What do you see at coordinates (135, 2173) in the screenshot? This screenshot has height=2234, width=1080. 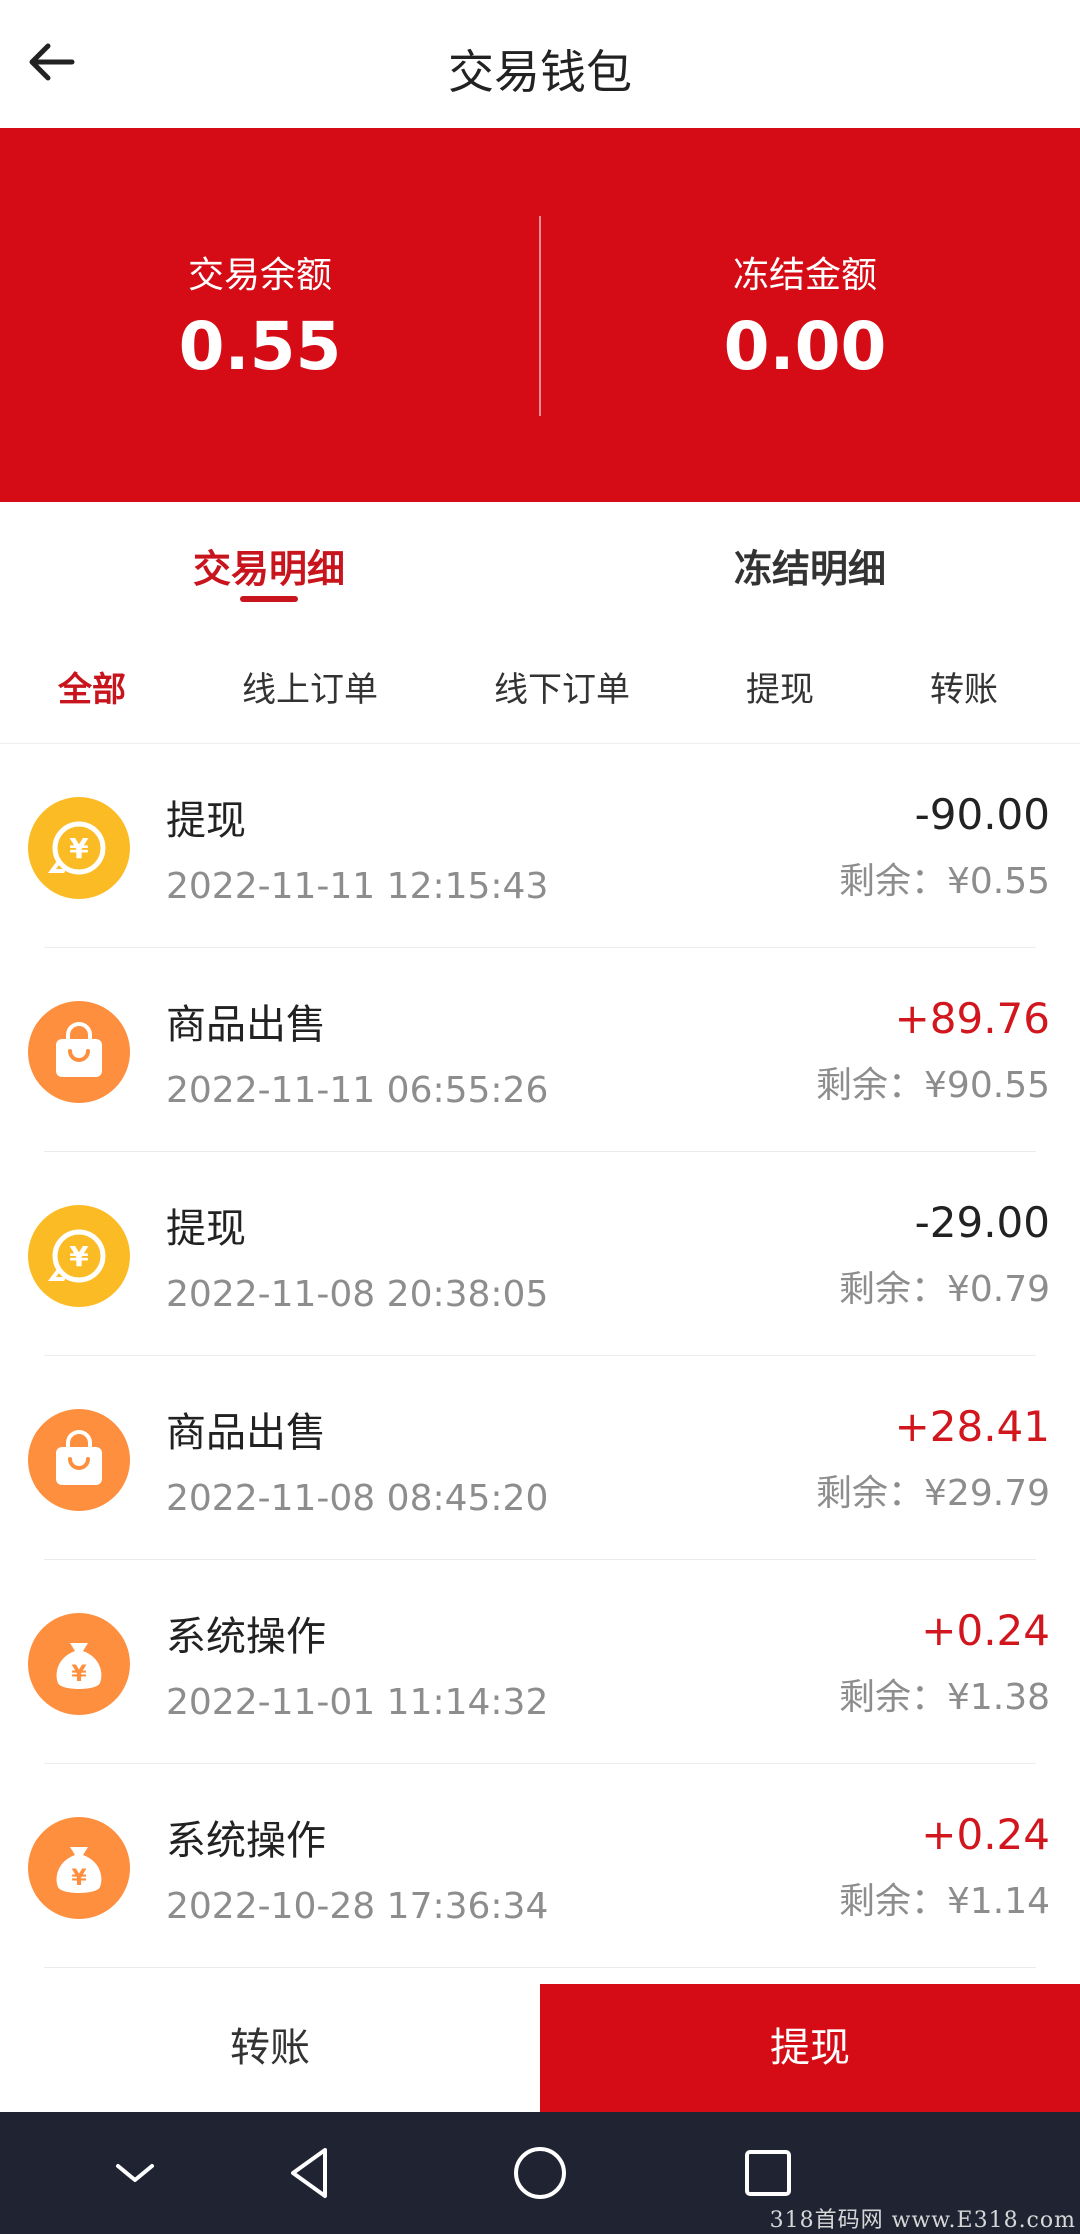 I see `chevron-down-icon` at bounding box center [135, 2173].